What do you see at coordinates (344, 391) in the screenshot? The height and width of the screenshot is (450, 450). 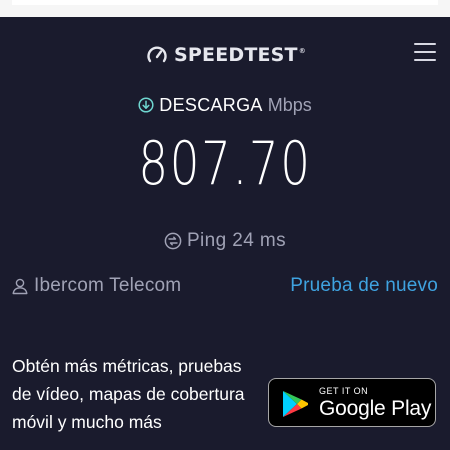 I see `badge-small-text: GET IT ON` at bounding box center [344, 391].